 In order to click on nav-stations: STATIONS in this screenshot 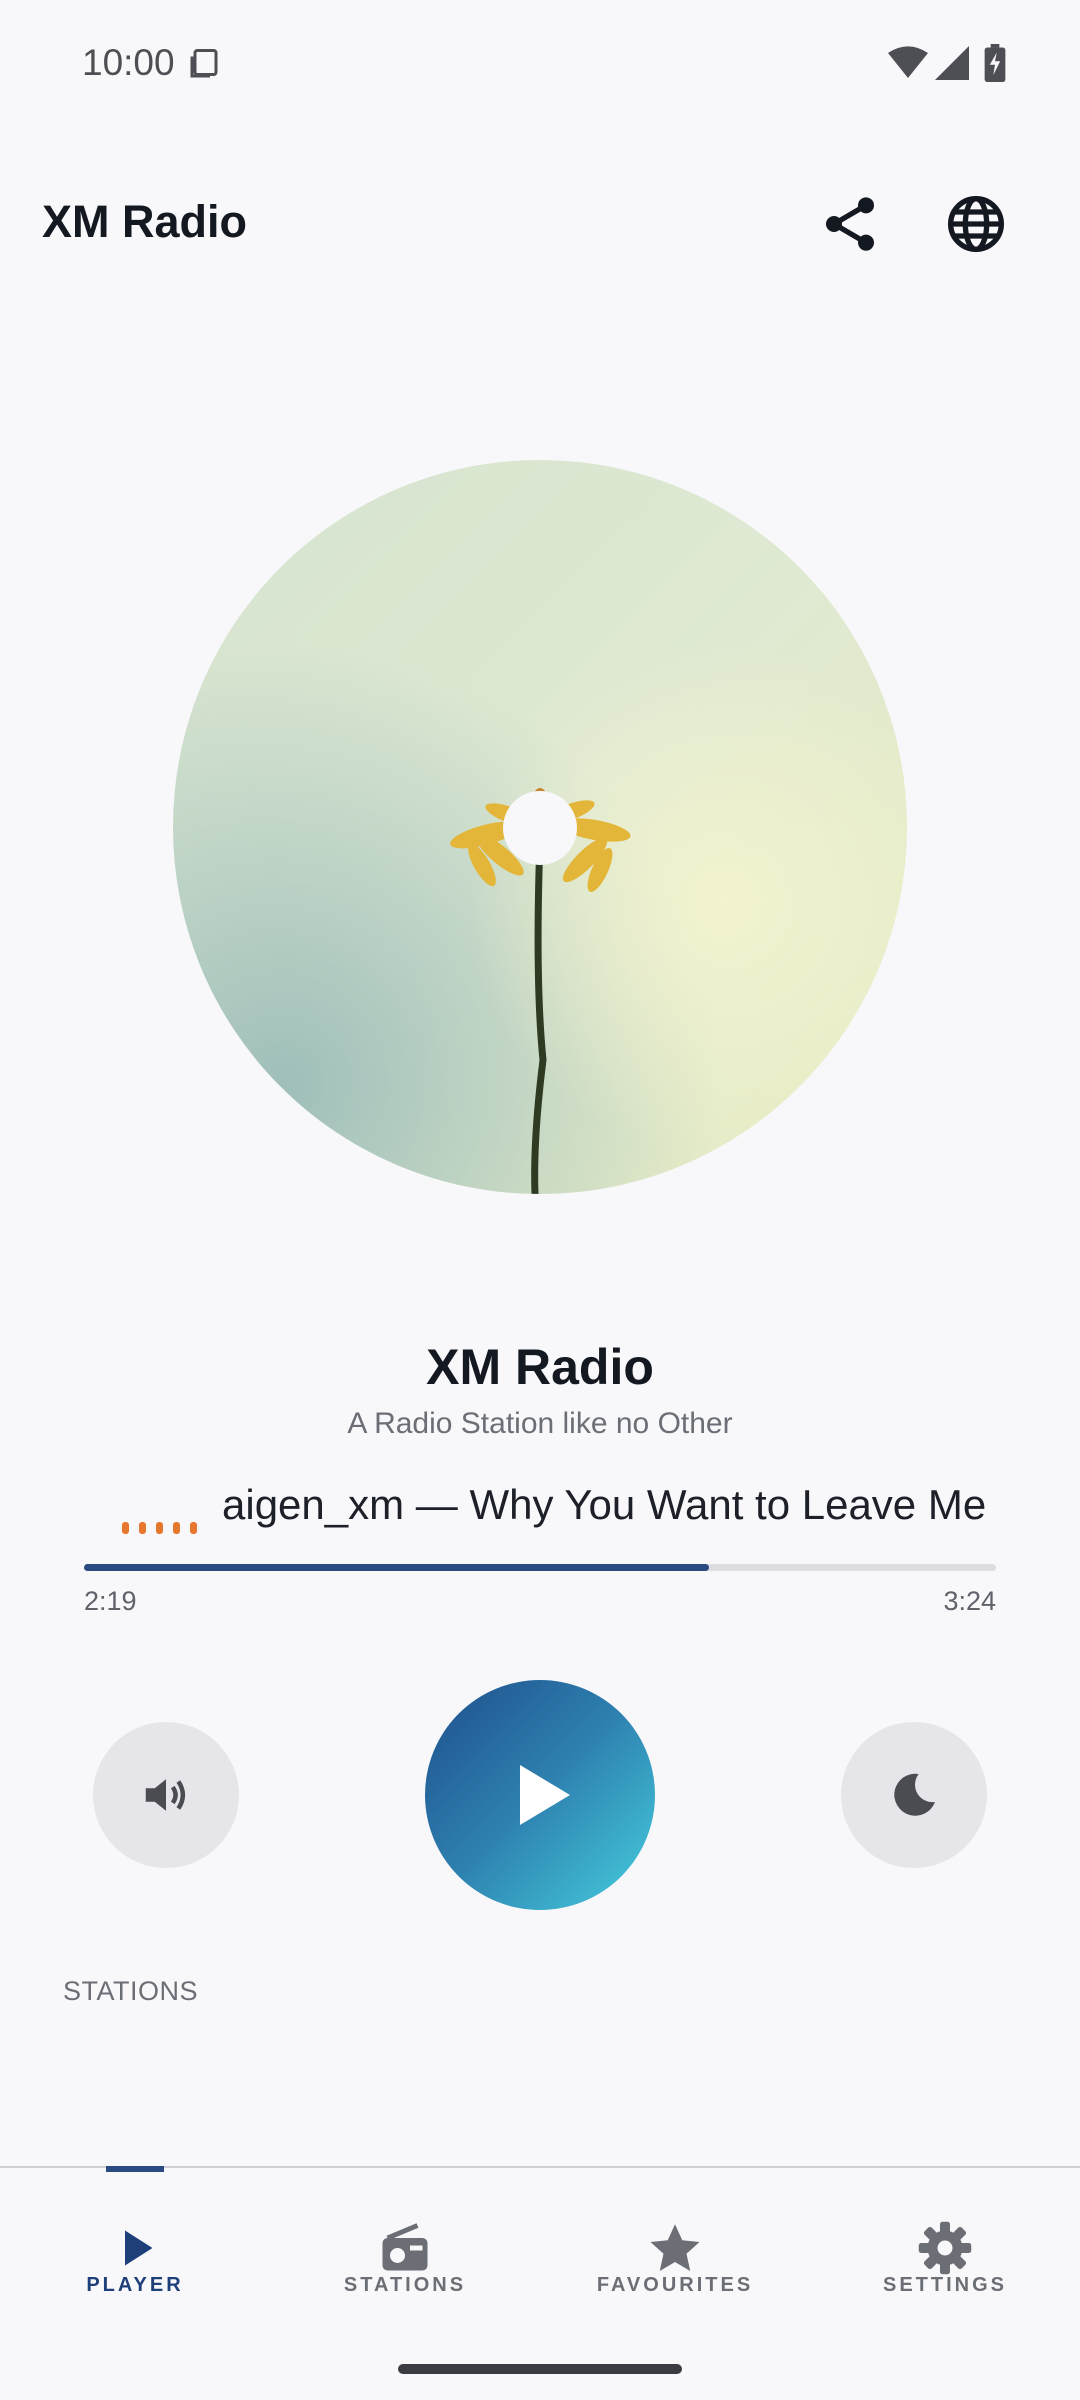, I will do `click(405, 2243)`.